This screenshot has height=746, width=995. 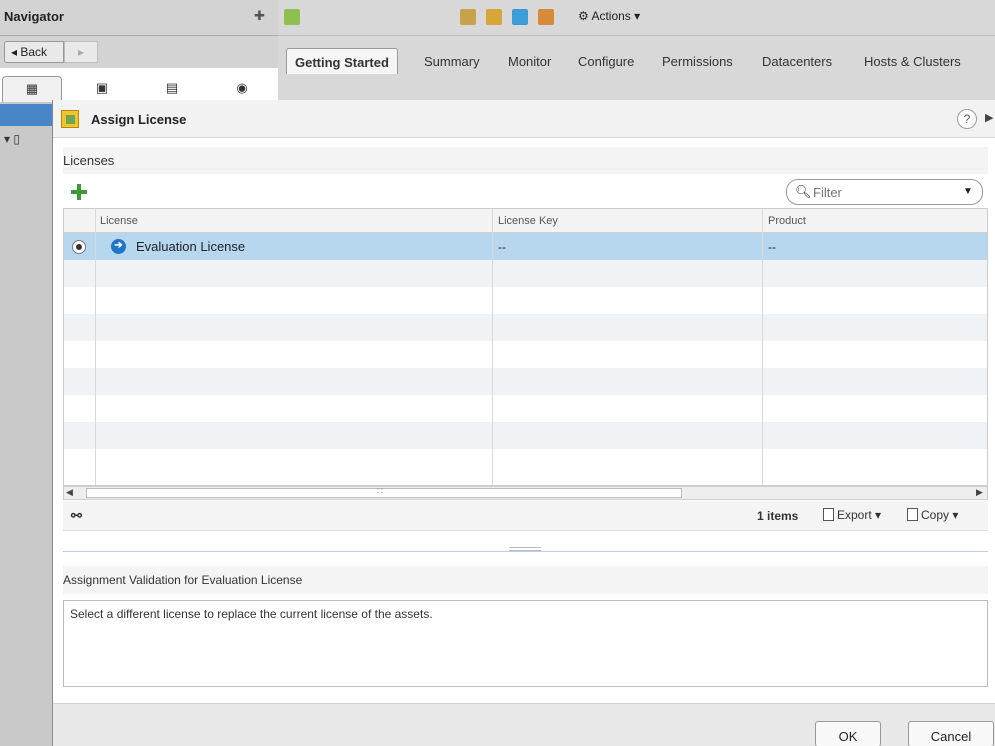 What do you see at coordinates (502, 247) in the screenshot?
I see `license-key-cell: --` at bounding box center [502, 247].